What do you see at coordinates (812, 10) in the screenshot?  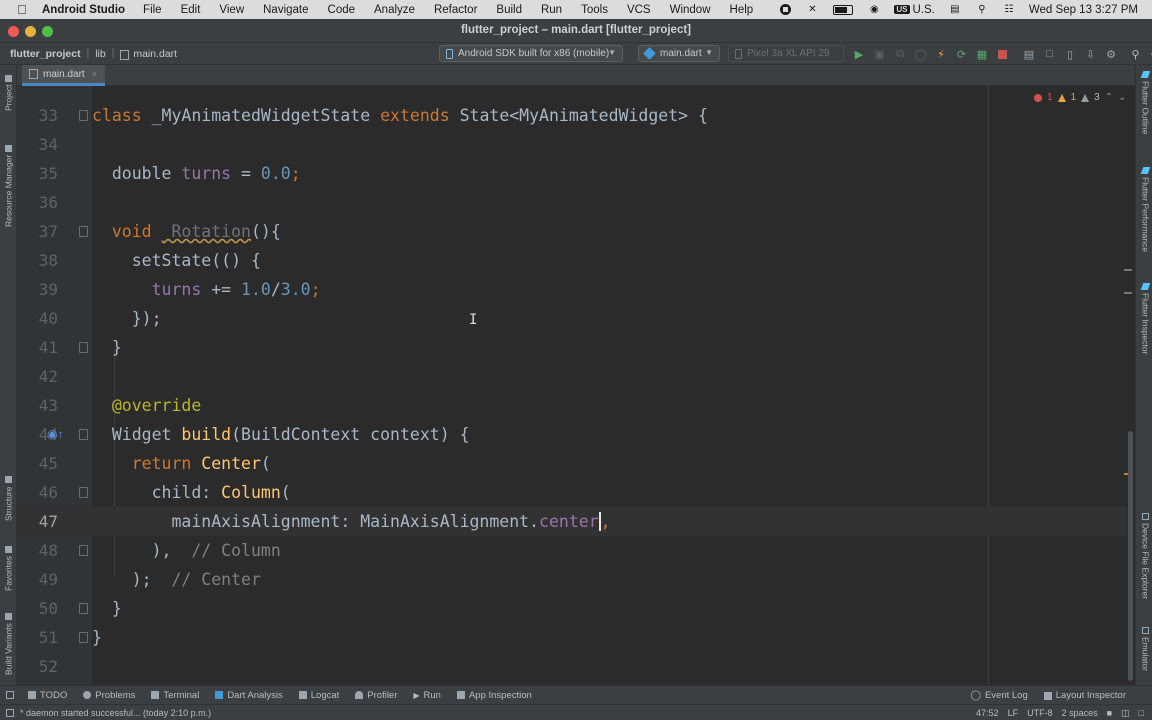 I see `bluetooth-icon: ✕` at bounding box center [812, 10].